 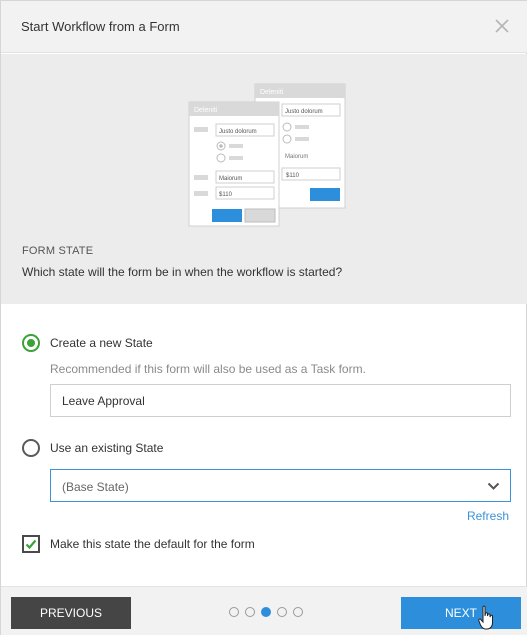 I want to click on new-state-name-input, so click(x=280, y=400).